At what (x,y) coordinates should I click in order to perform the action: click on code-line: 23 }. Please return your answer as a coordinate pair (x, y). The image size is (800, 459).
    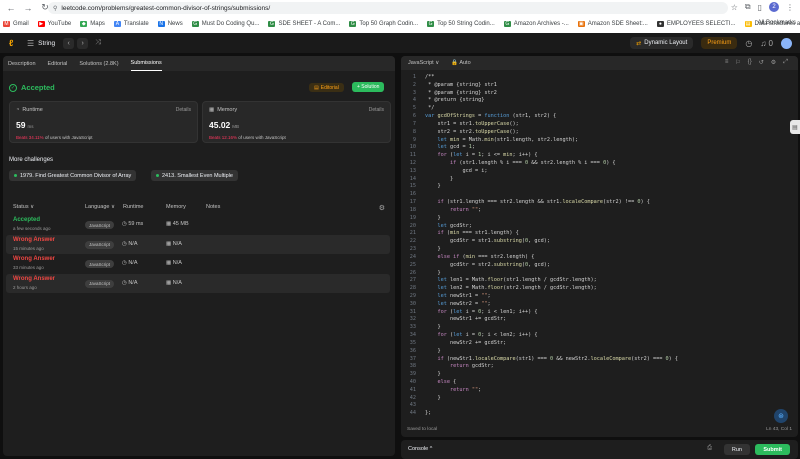
    Looking at the image, I should click on (599, 250).